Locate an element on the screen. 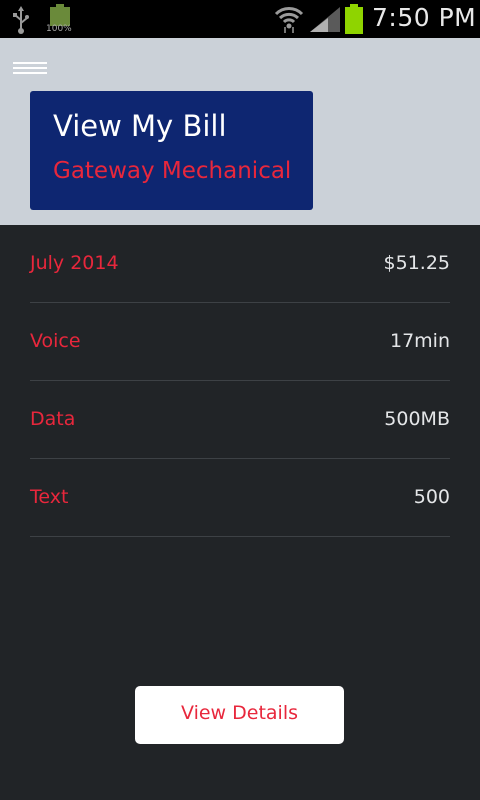 The height and width of the screenshot is (800, 480). clock-time: 7:50 PM is located at coordinates (424, 17).